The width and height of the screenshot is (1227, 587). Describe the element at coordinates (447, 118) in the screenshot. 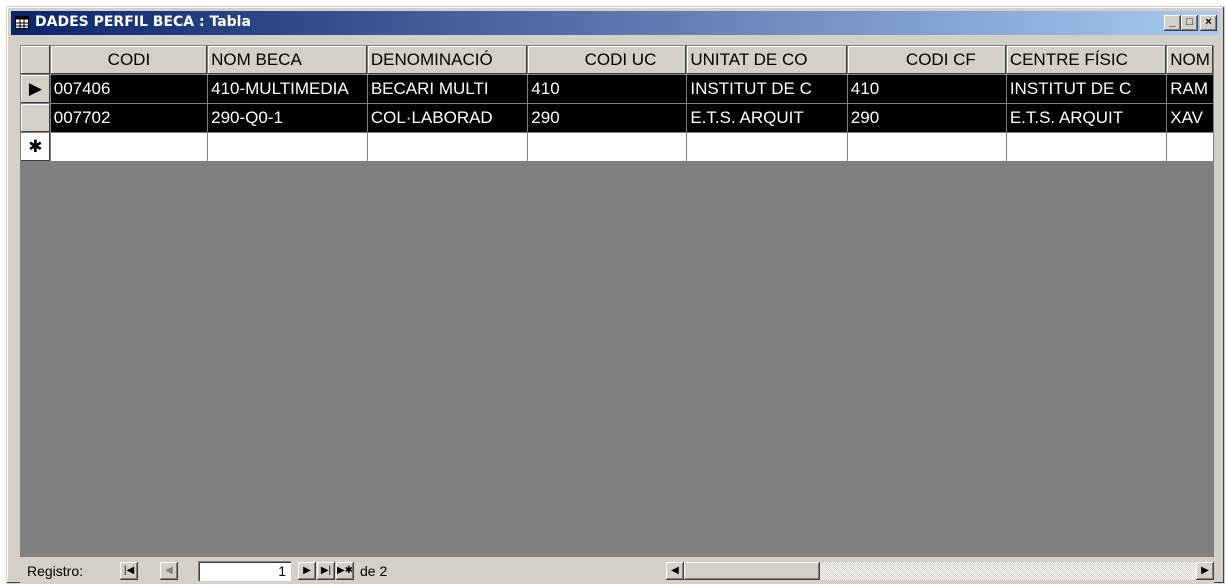

I see `table-cell: COL·LABORAD` at that location.